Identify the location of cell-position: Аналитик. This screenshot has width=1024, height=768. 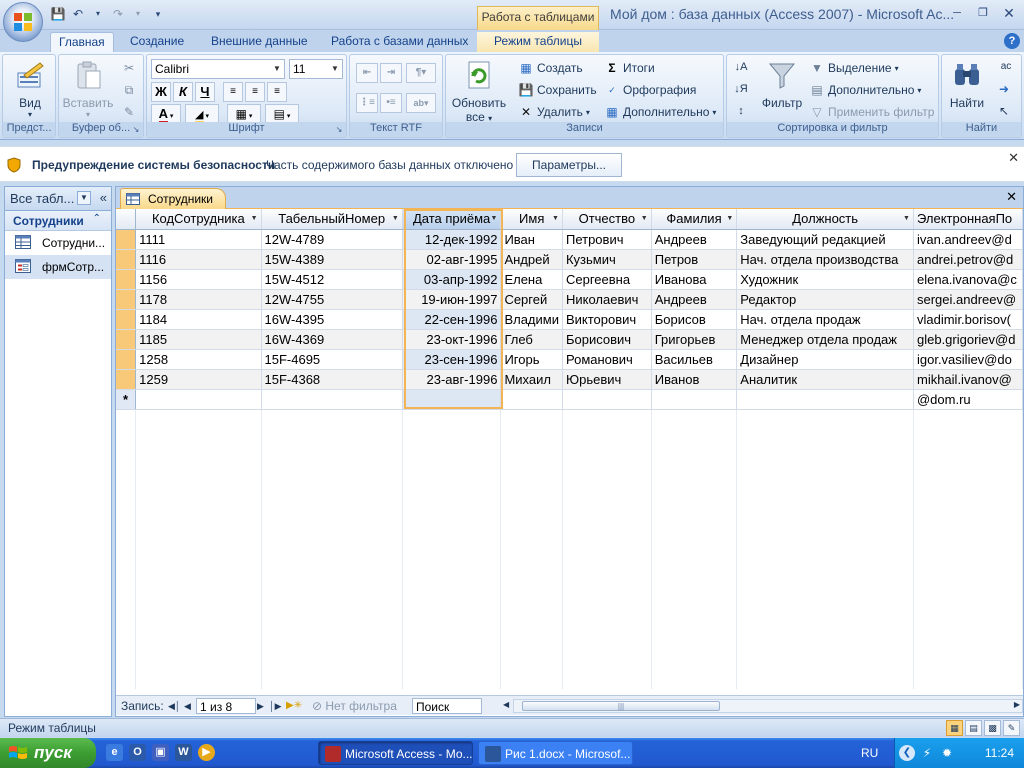
(825, 379).